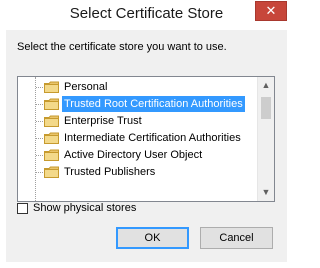  What do you see at coordinates (103, 121) in the screenshot?
I see `tree-item-label: Enterprise Trust` at bounding box center [103, 121].